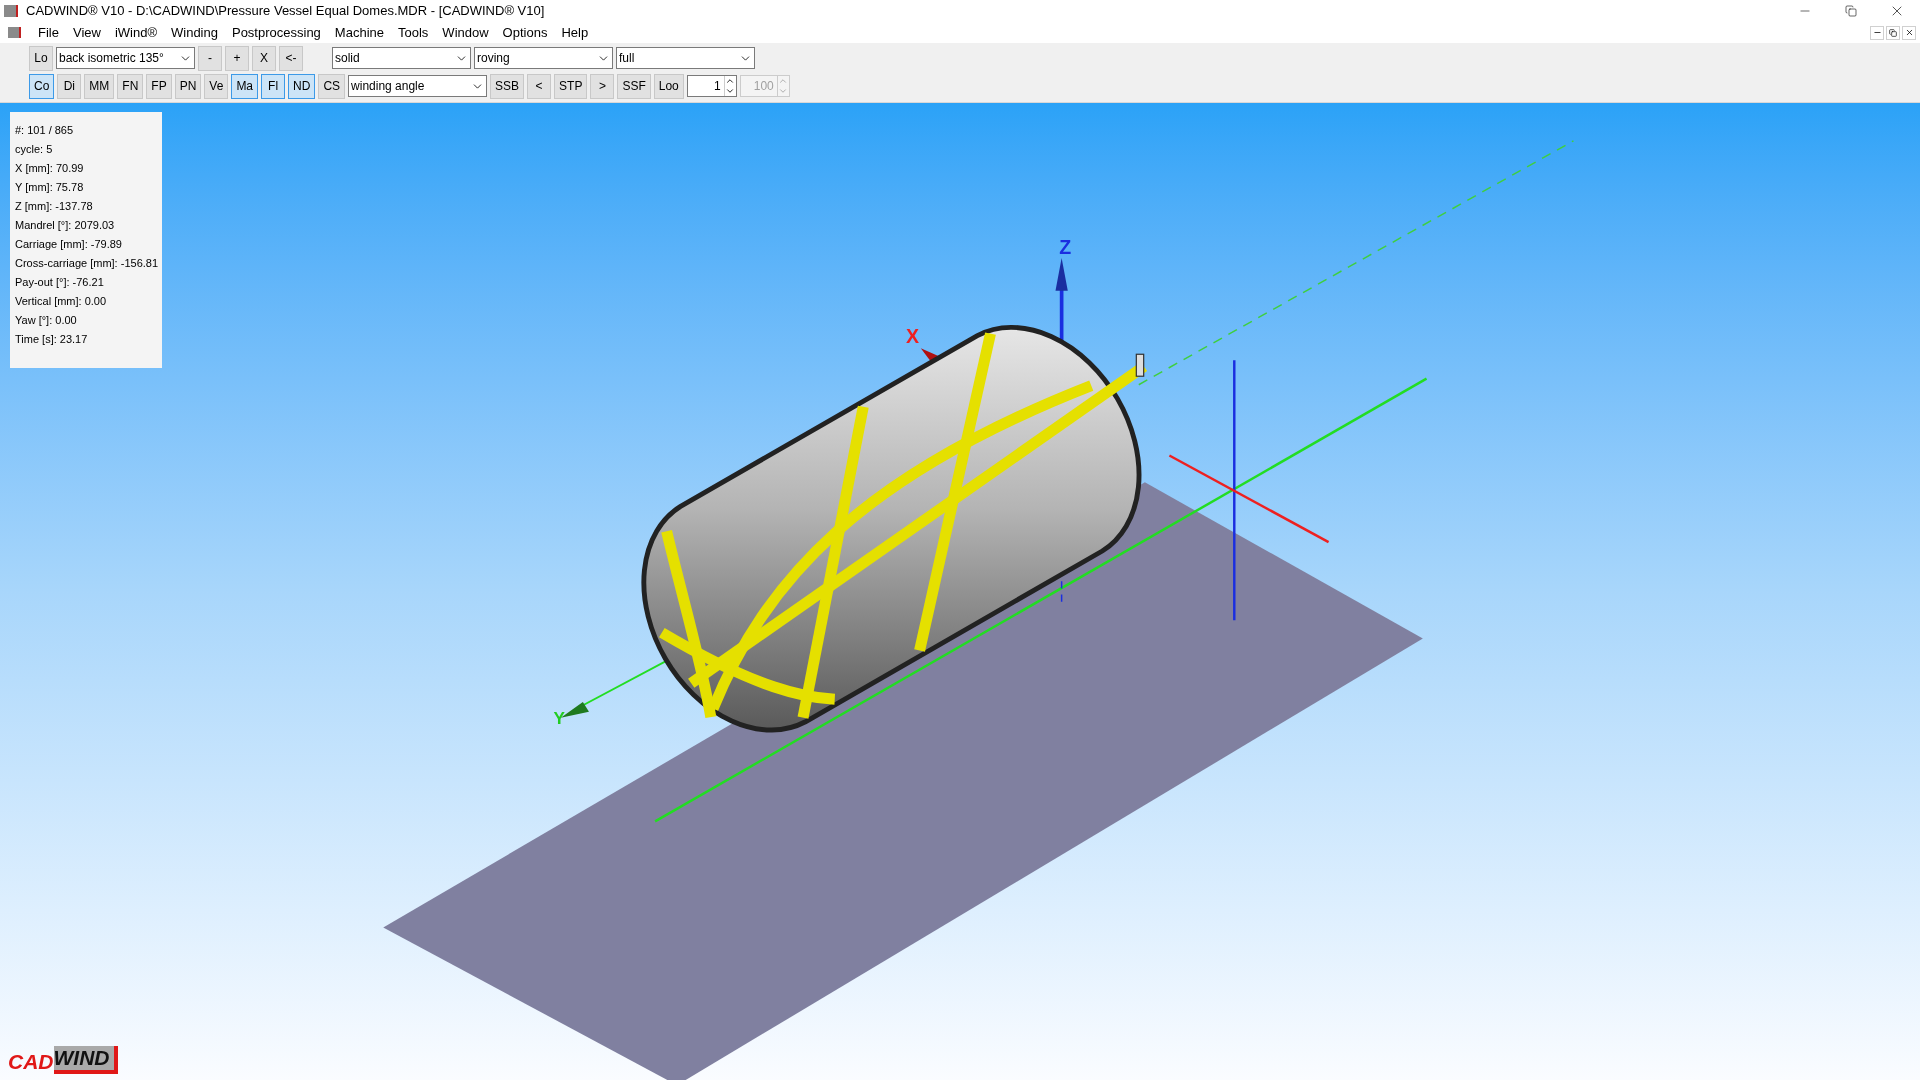 The width and height of the screenshot is (1920, 1080). Describe the element at coordinates (194, 32) in the screenshot. I see `menu-item: Winding` at that location.